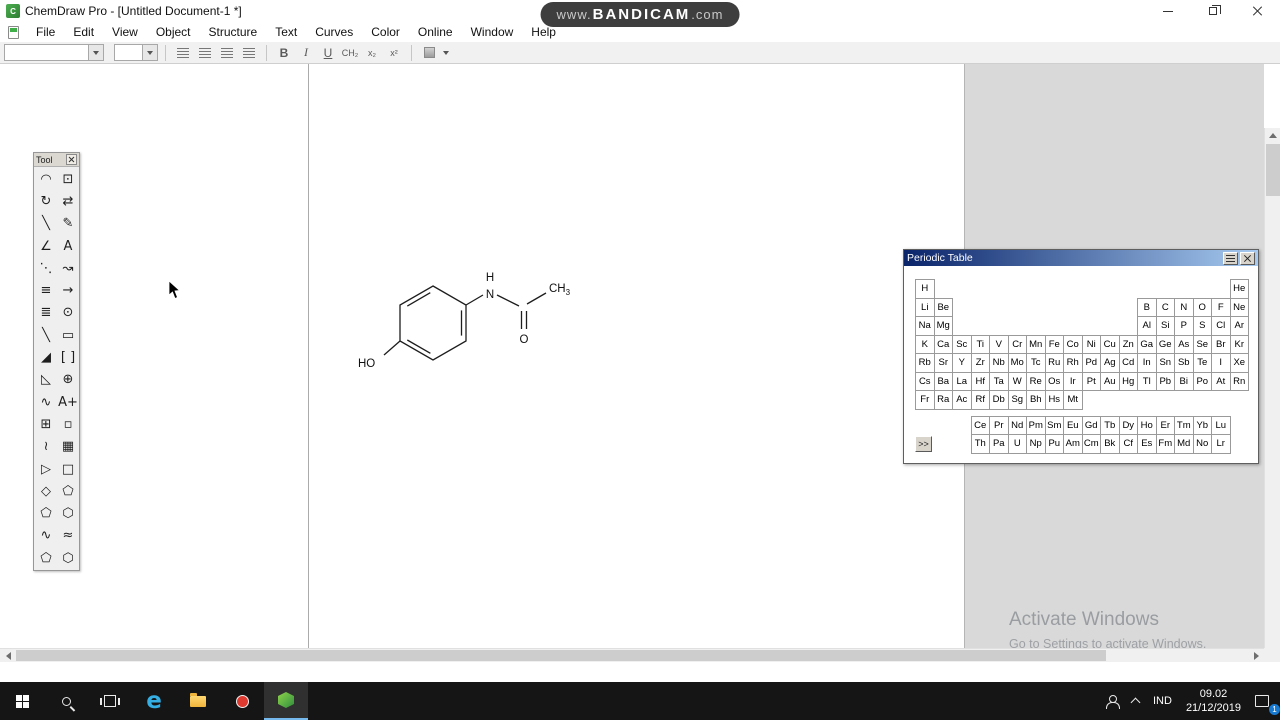 Image resolution: width=1280 pixels, height=720 pixels. Describe the element at coordinates (1165, 363) in the screenshot. I see `element-Sn: Sn` at that location.